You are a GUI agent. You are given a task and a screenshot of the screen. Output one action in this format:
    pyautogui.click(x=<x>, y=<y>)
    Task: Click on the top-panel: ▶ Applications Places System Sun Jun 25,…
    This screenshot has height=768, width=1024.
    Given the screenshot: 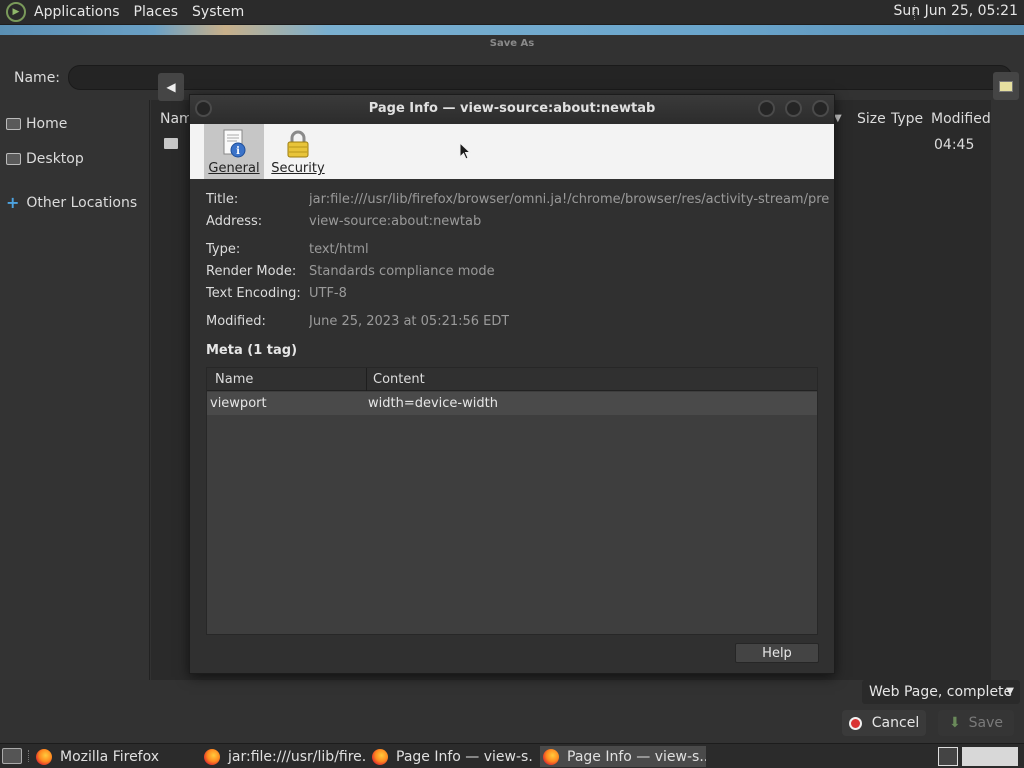 What is the action you would take?
    pyautogui.click(x=512, y=12)
    